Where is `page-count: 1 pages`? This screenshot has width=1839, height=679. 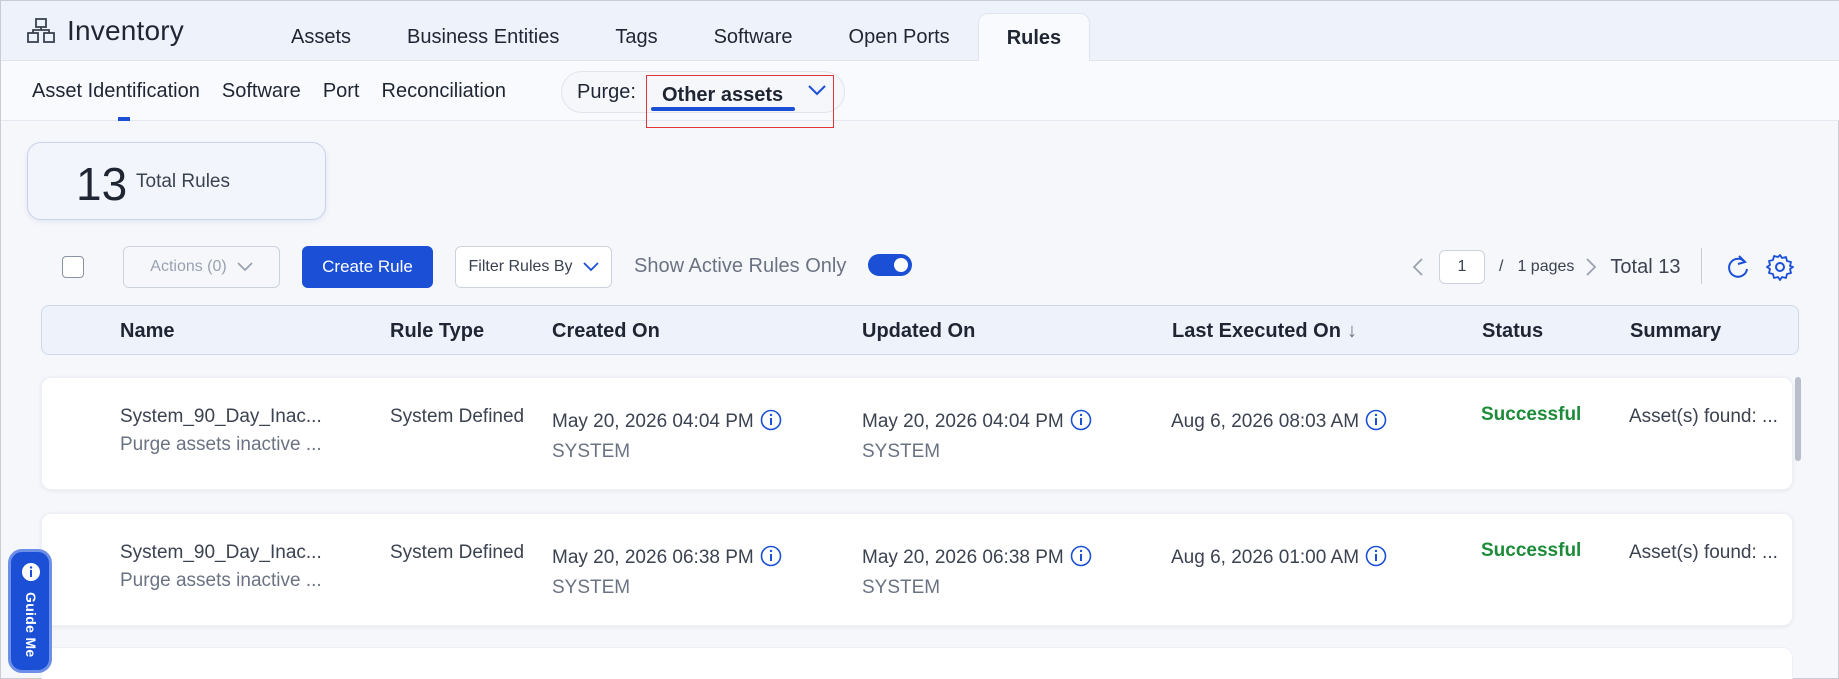
page-count: 1 pages is located at coordinates (1546, 266).